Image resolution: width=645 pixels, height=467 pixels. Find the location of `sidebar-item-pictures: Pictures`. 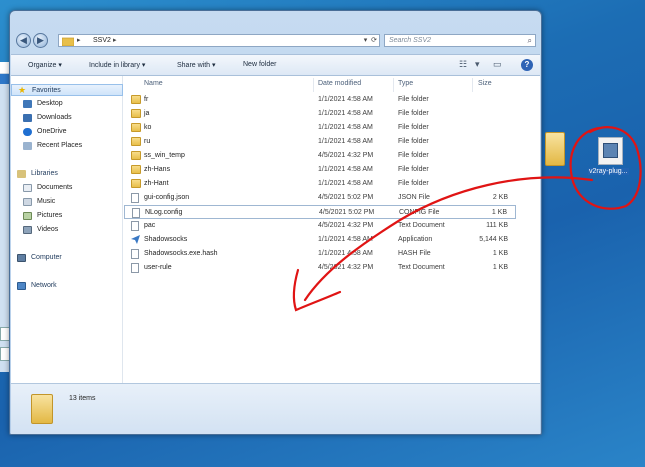

sidebar-item-pictures: Pictures is located at coordinates (67, 216).